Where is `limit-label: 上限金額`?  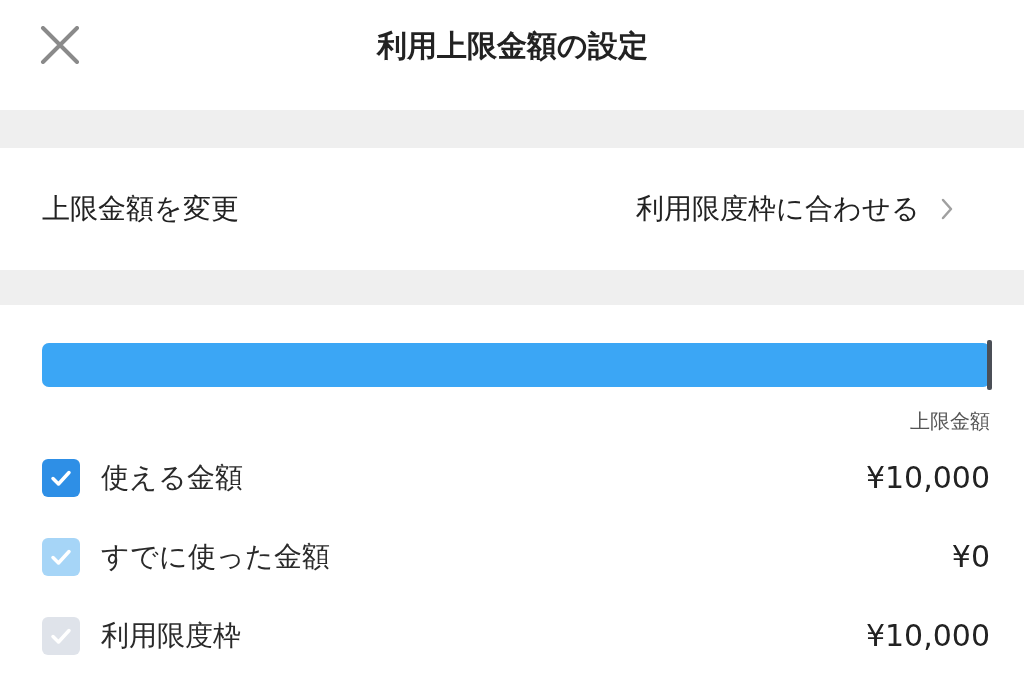 limit-label: 上限金額 is located at coordinates (950, 421).